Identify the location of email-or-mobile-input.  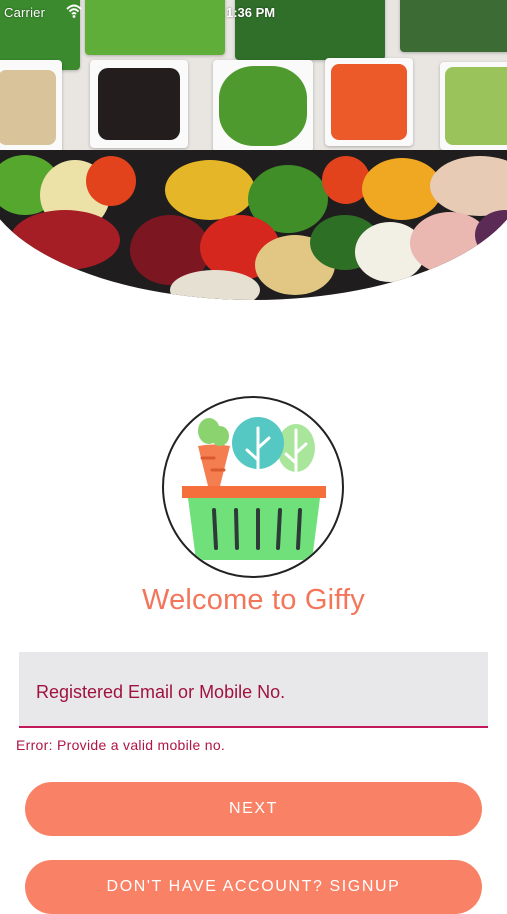
(256, 692).